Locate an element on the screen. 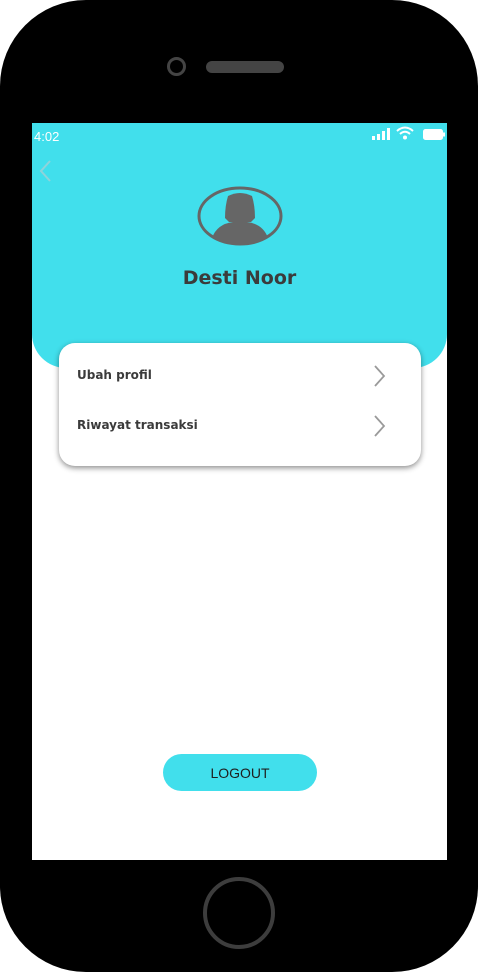  menu-item-label: Riwayat transaksi is located at coordinates (137, 425).